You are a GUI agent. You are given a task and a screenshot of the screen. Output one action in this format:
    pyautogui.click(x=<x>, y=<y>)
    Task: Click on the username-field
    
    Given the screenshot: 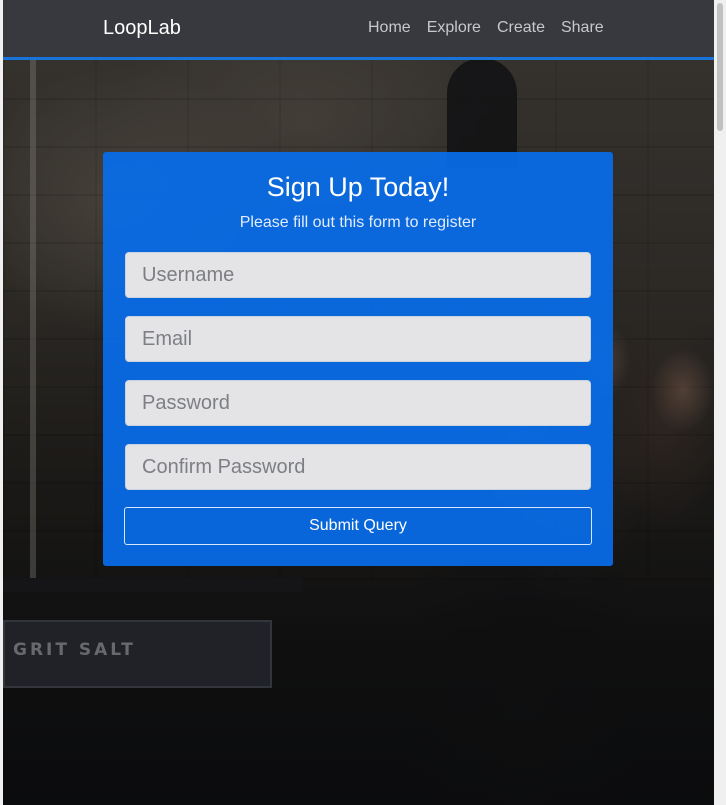 What is the action you would take?
    pyautogui.click(x=358, y=275)
    